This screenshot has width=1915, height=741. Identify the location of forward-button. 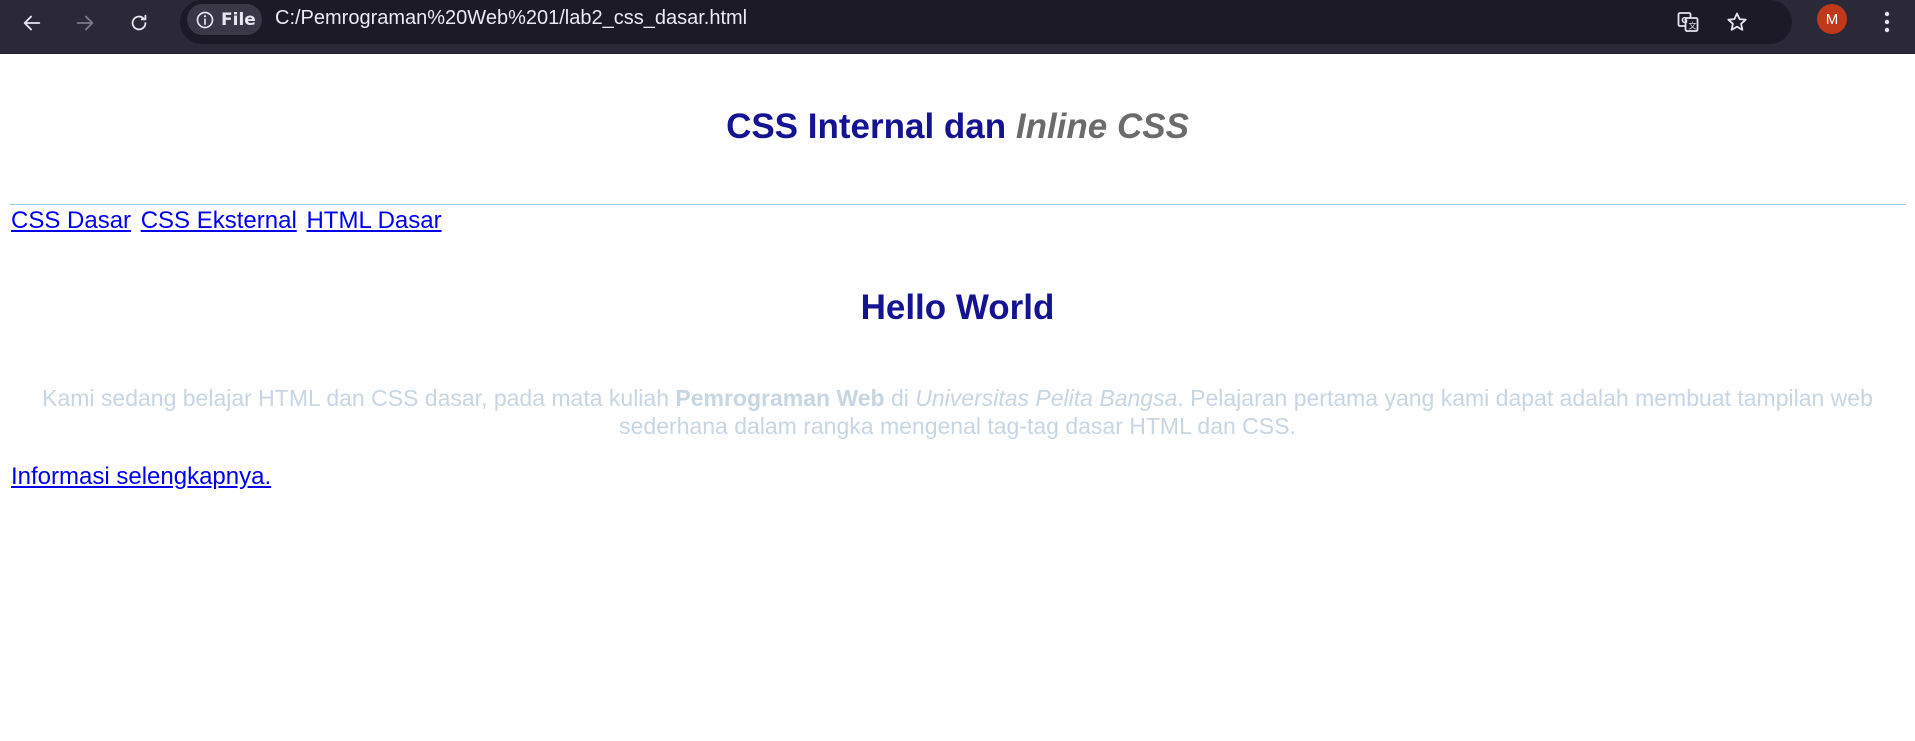
(85, 23).